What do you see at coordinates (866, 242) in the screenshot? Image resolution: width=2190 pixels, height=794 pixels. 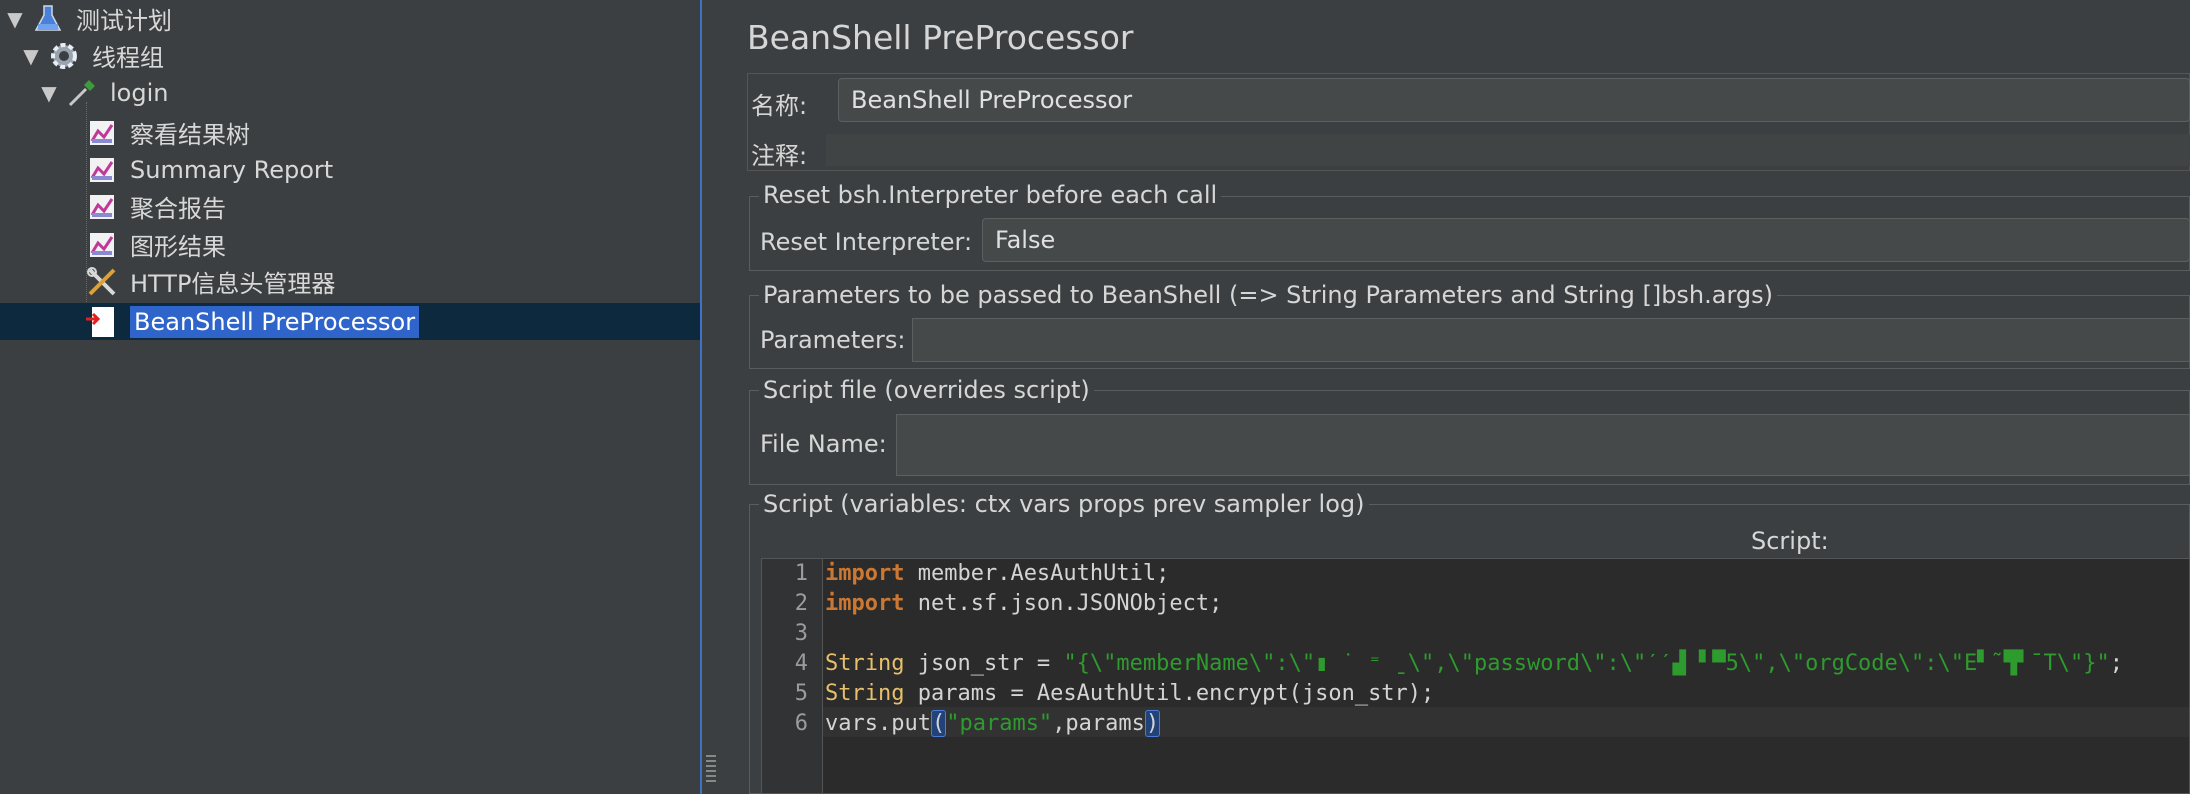 I see `reset-interpreter-label: Reset Interpreter:` at bounding box center [866, 242].